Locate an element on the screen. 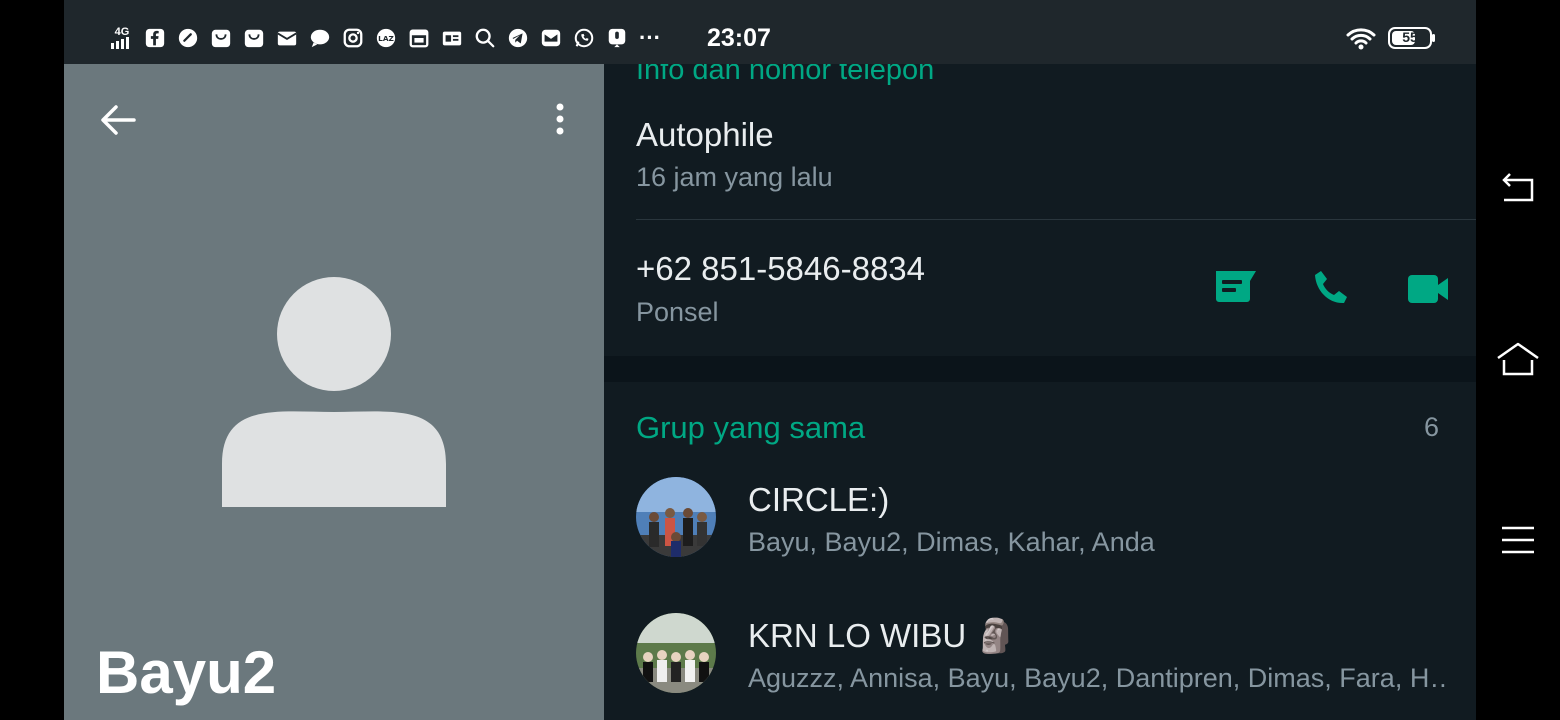  group-members: Bayu, Bayu2, Dimas, Kahar, Anda is located at coordinates (951, 542).